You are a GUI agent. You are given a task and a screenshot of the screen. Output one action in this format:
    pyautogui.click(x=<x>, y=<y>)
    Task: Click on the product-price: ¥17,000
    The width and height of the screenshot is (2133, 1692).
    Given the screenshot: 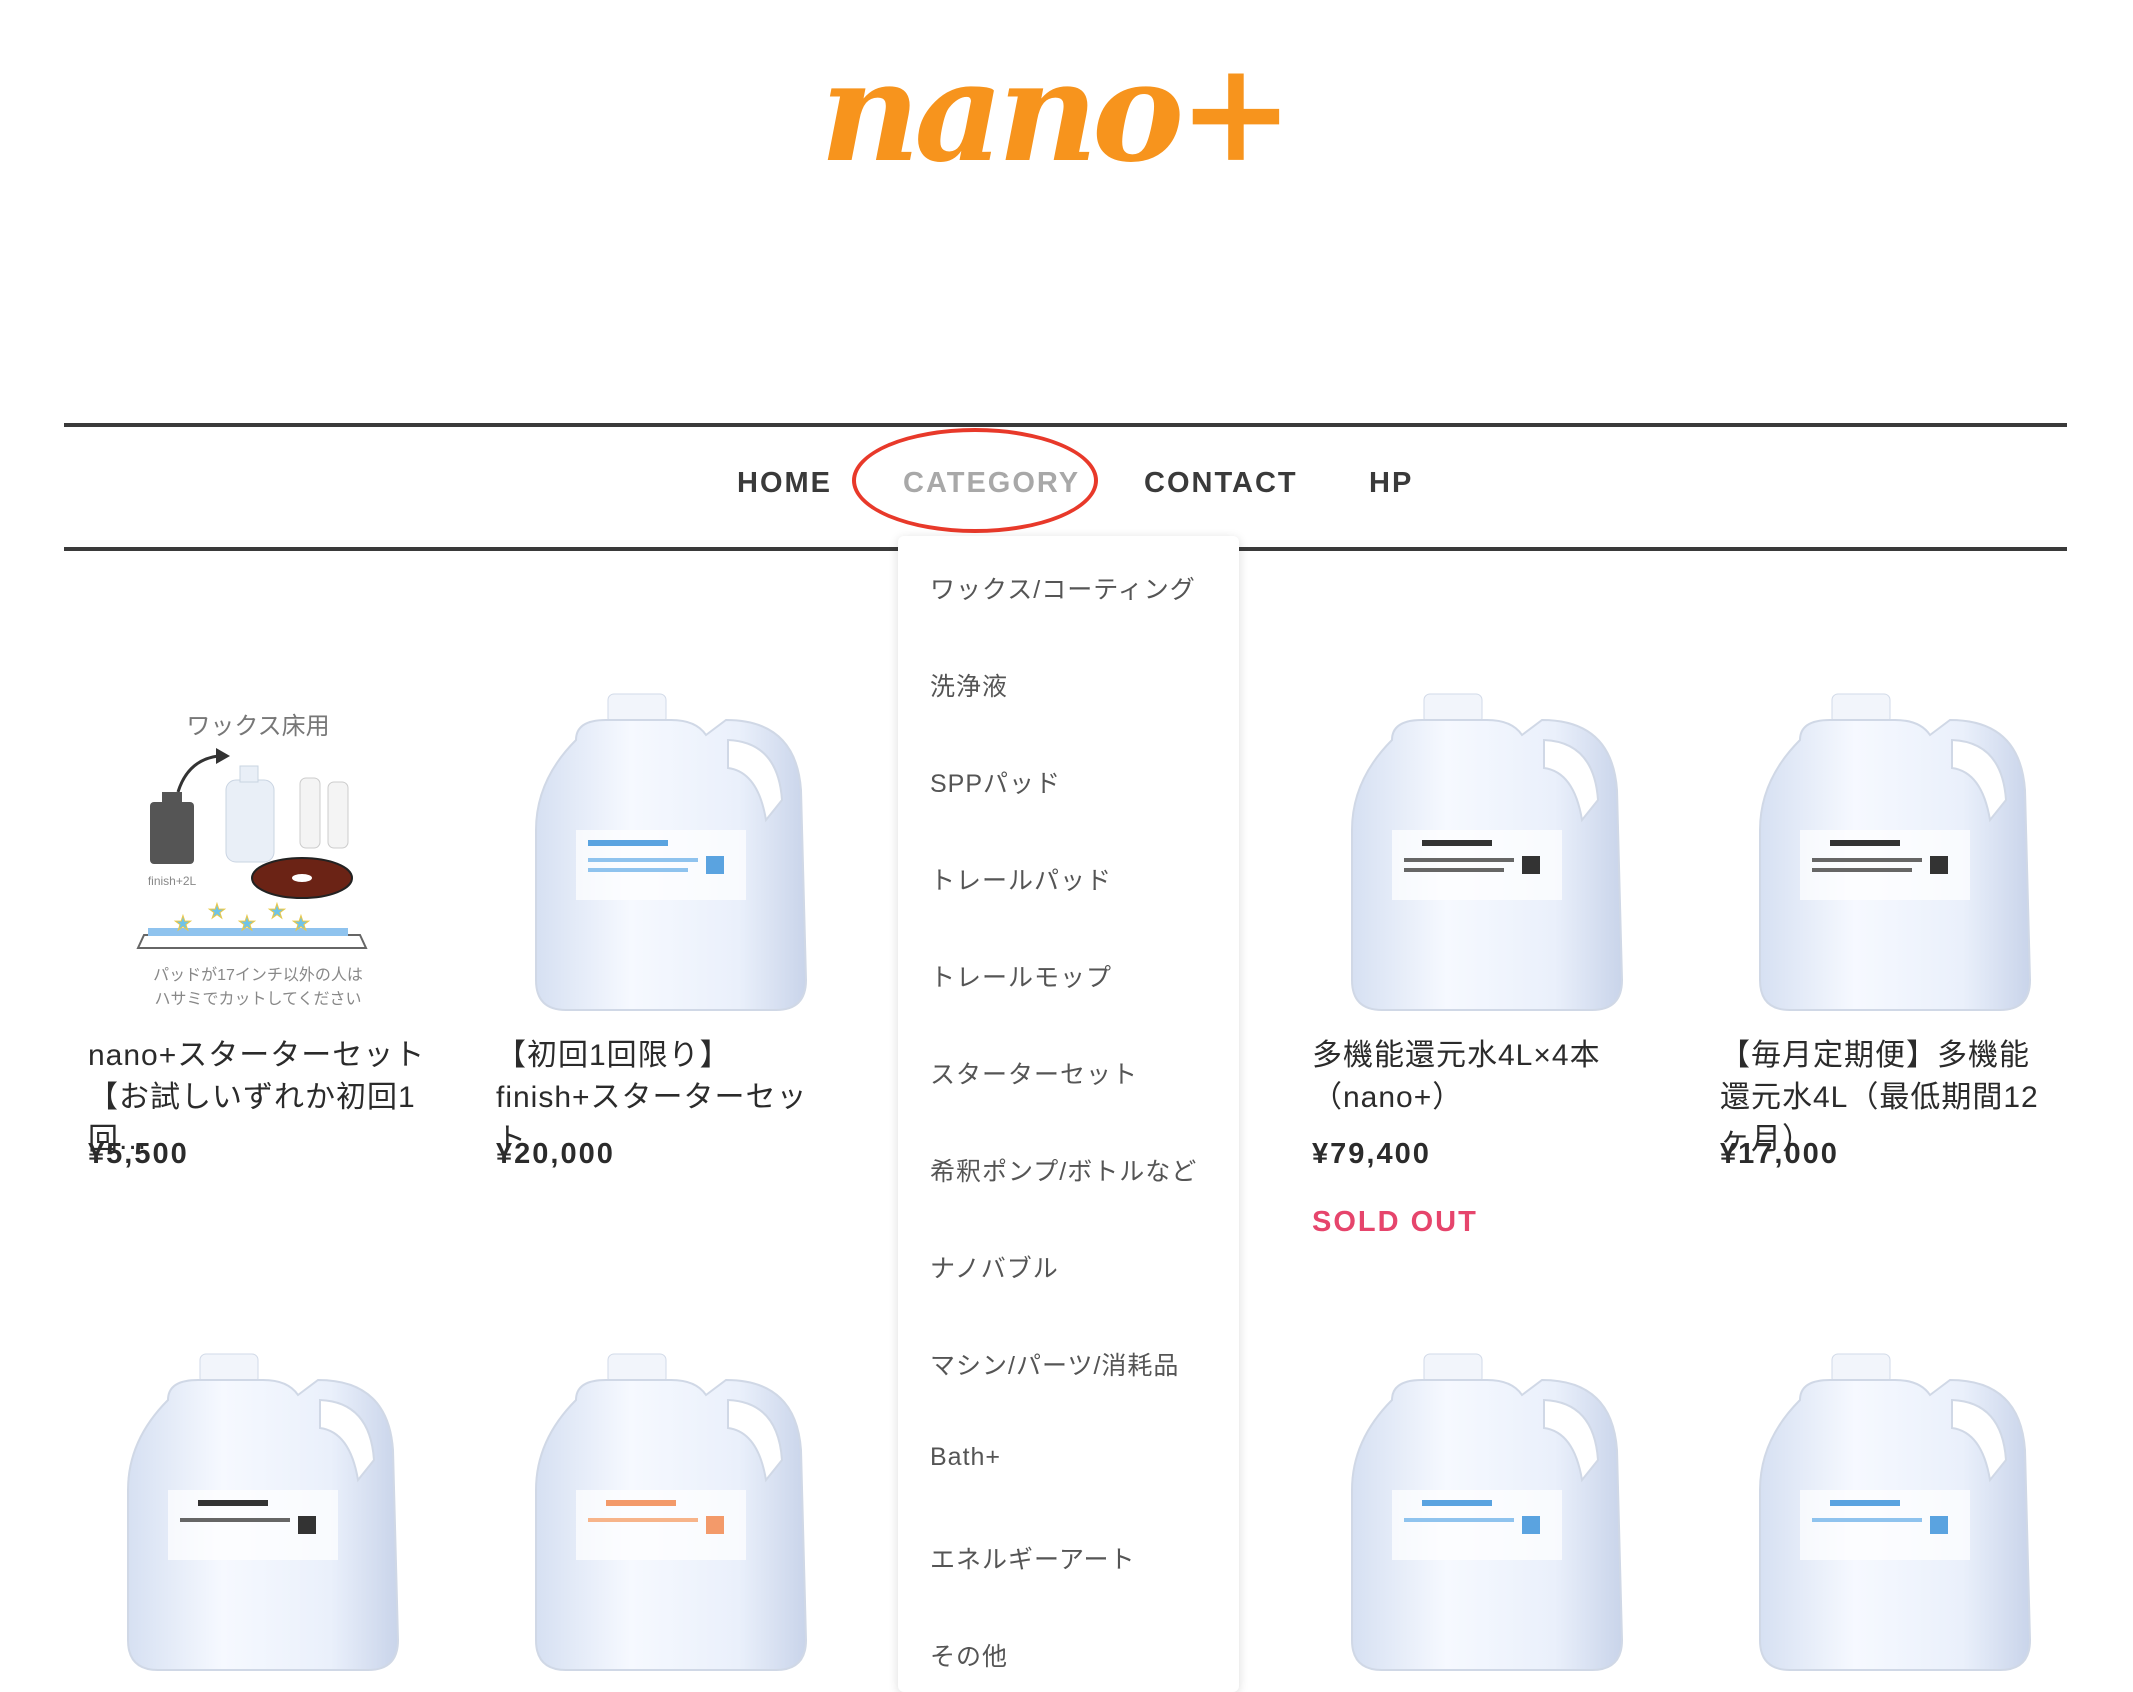 What is the action you would take?
    pyautogui.click(x=1779, y=1154)
    